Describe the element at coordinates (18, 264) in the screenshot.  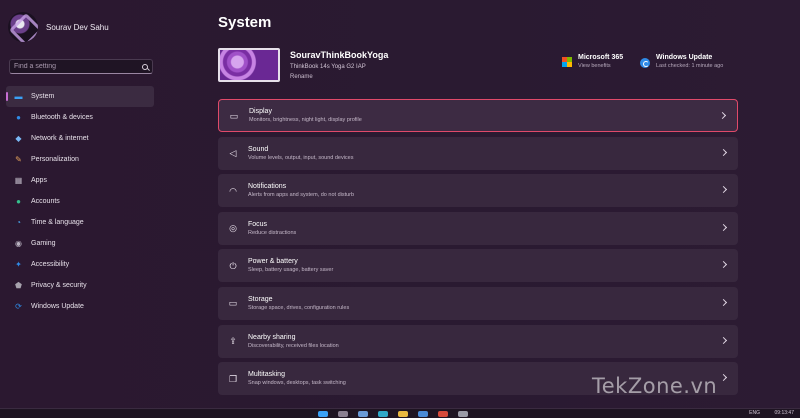
I see `accessibility-icon: ✦` at that location.